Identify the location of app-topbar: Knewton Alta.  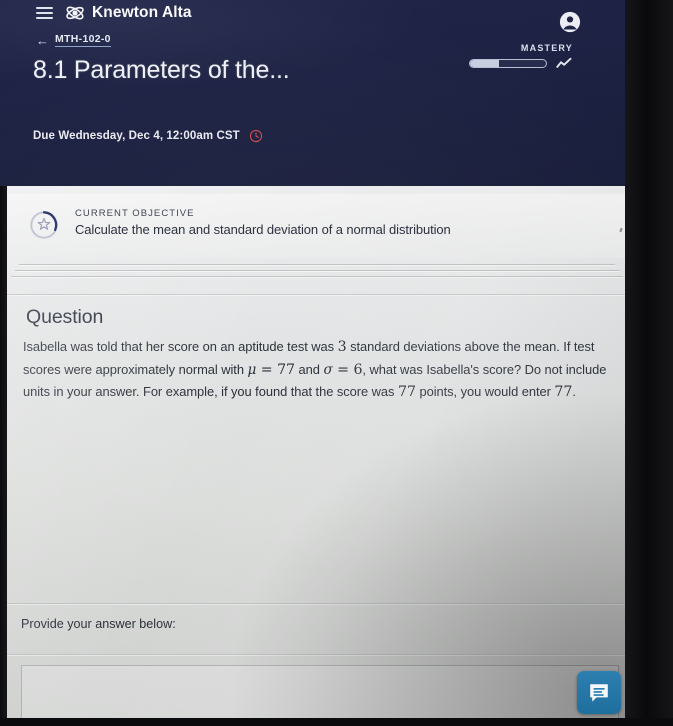
(312, 13).